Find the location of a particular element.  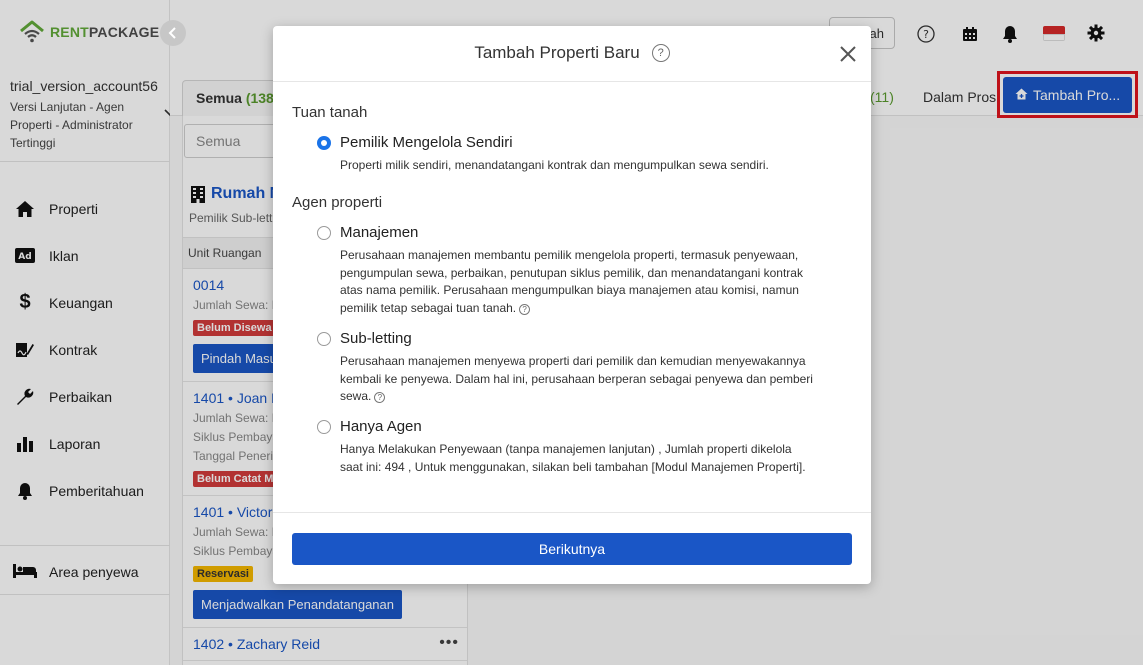

next-button: Berikutnya is located at coordinates (572, 549).